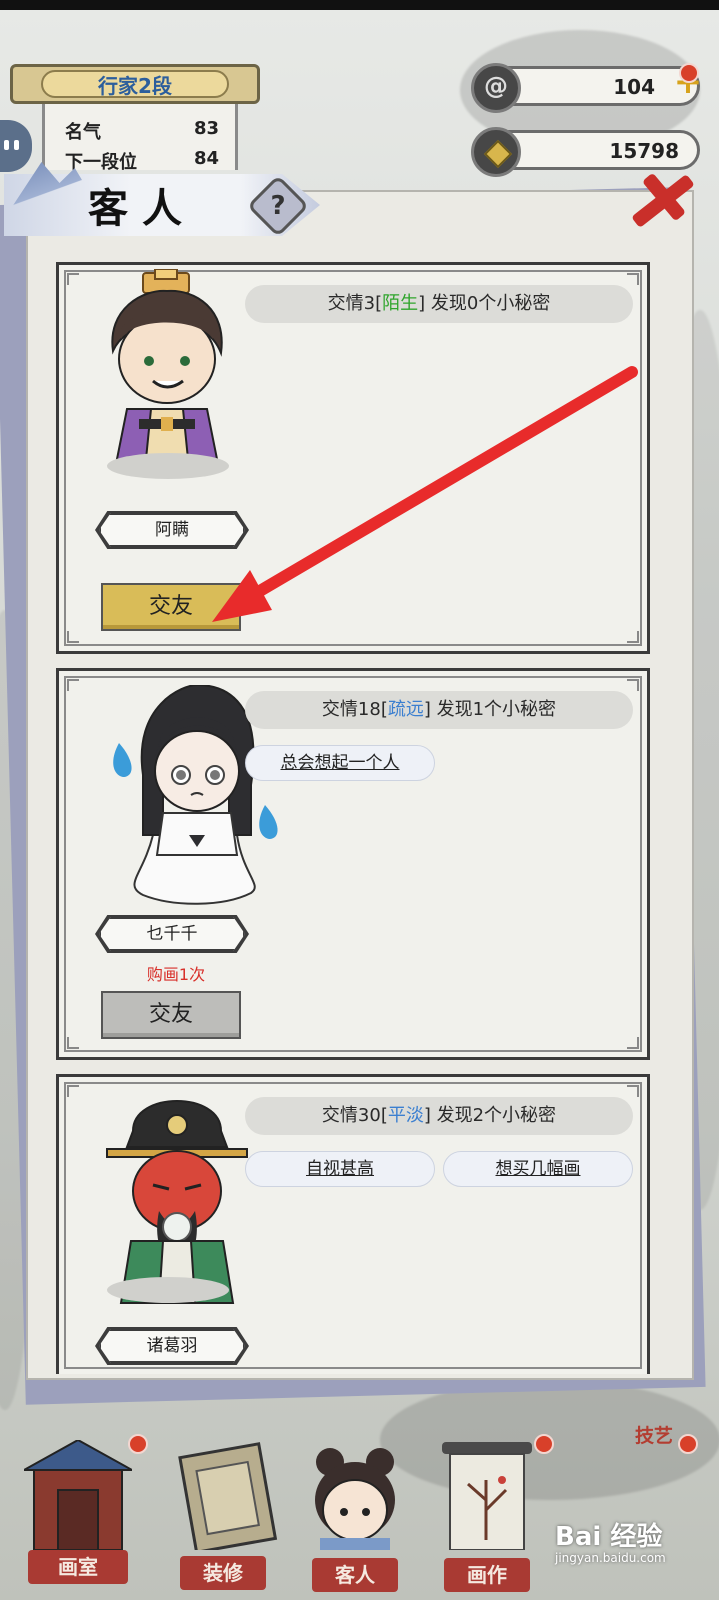 The height and width of the screenshot is (1600, 719). I want to click on relation-prefix: 交情18[, so click(354, 709).